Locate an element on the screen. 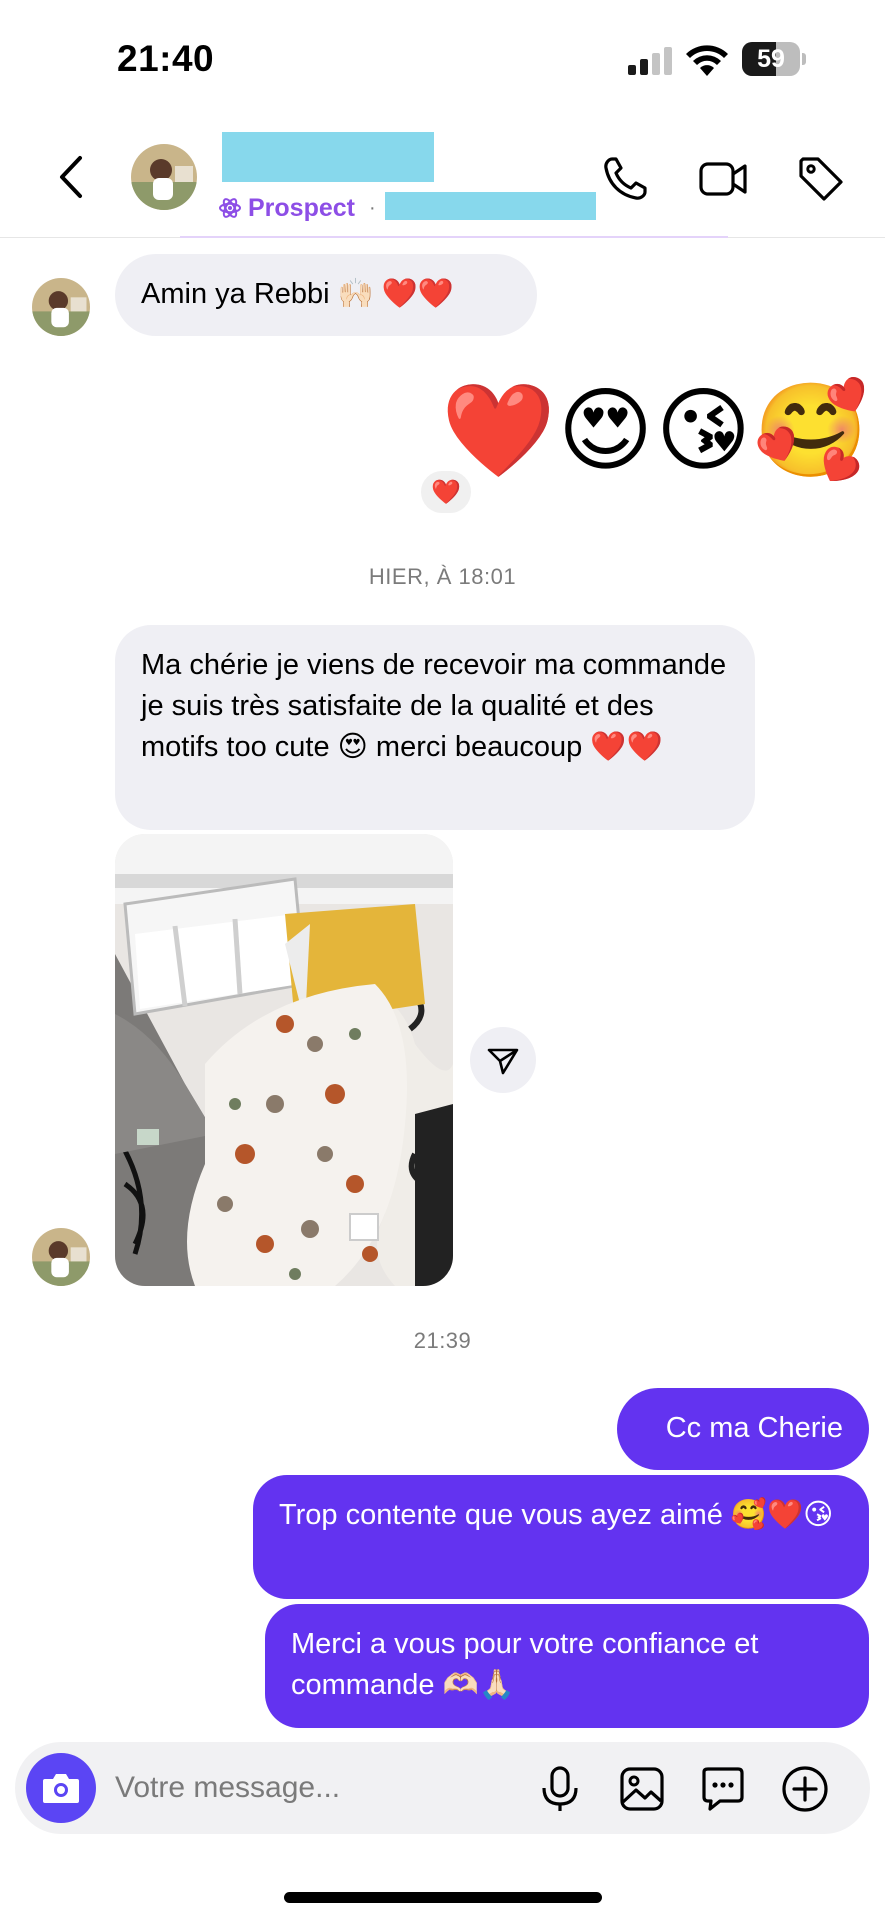 The height and width of the screenshot is (1920, 885). outgoing-message: Cc ma Cherie is located at coordinates (743, 1429).